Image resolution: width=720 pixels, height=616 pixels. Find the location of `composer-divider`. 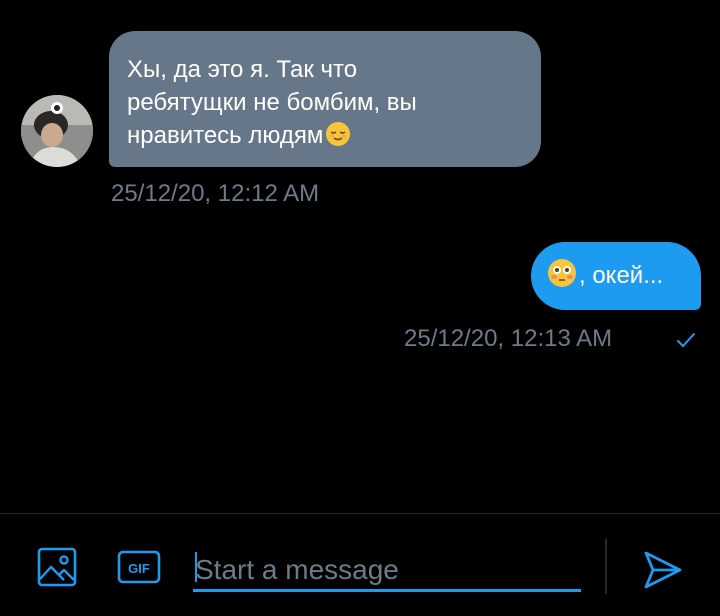

composer-divider is located at coordinates (606, 566).